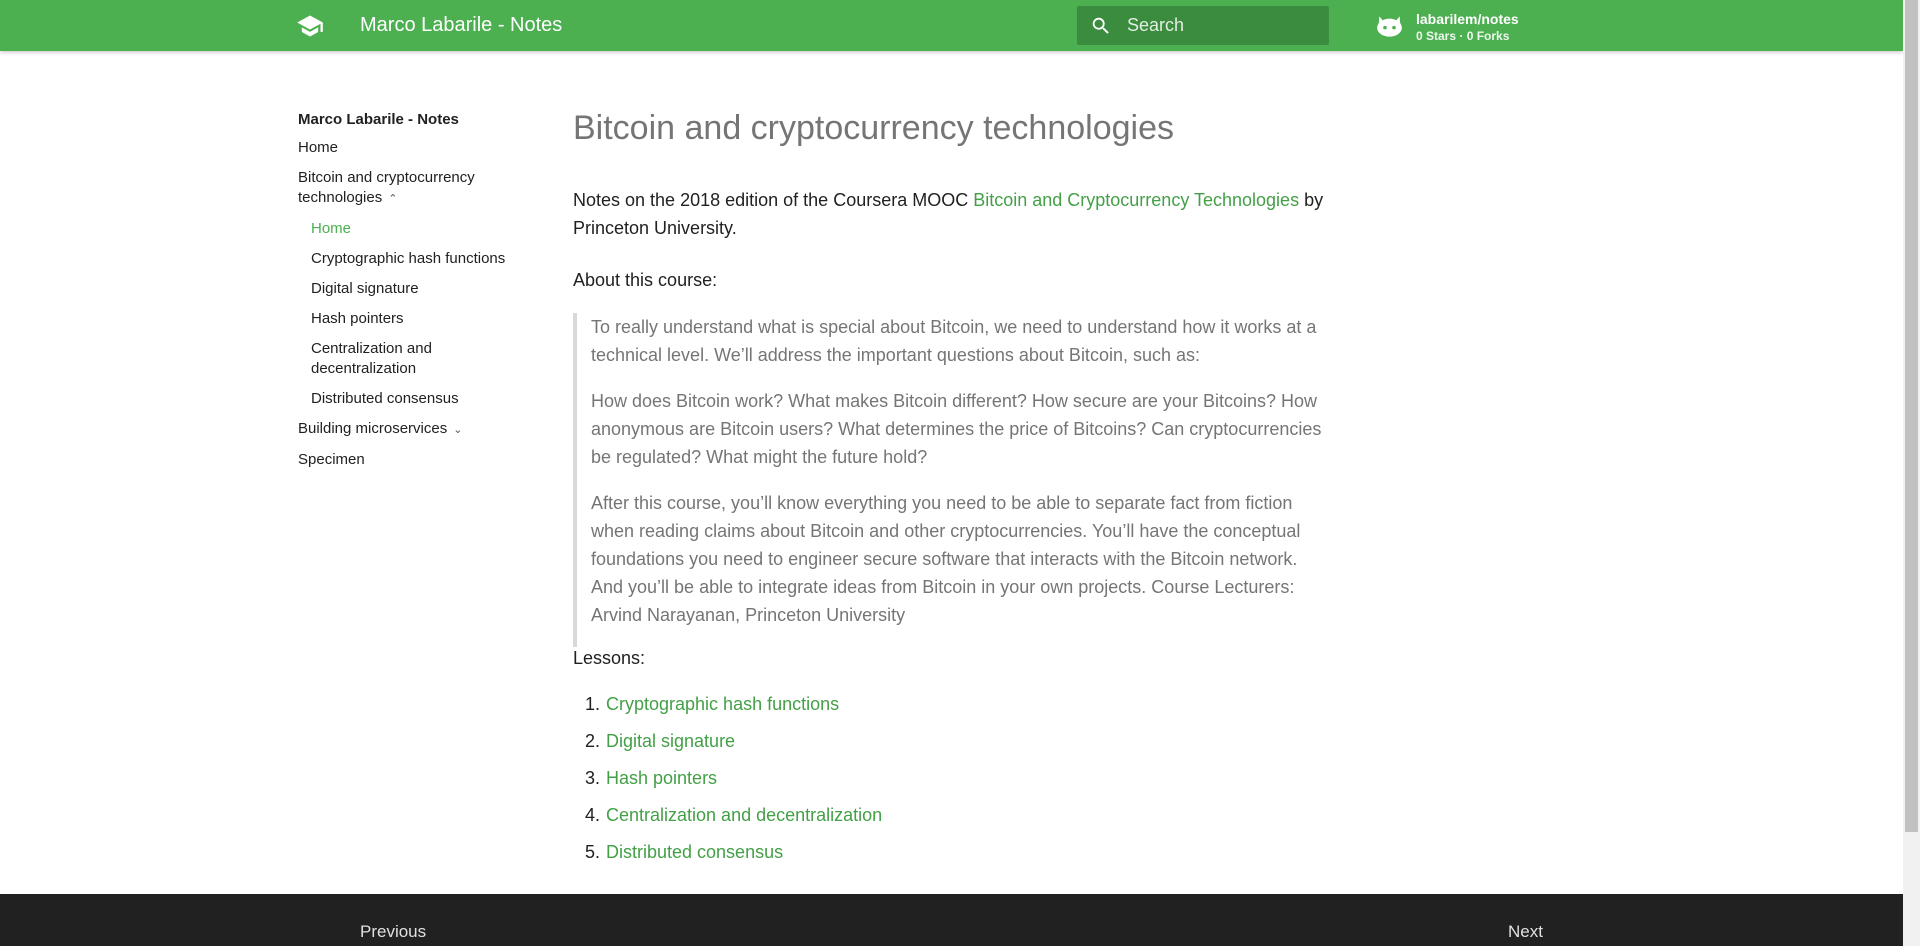 The image size is (1920, 946). What do you see at coordinates (873, 128) in the screenshot?
I see `page-title: Bitcoin and cryptocurrency technologies` at bounding box center [873, 128].